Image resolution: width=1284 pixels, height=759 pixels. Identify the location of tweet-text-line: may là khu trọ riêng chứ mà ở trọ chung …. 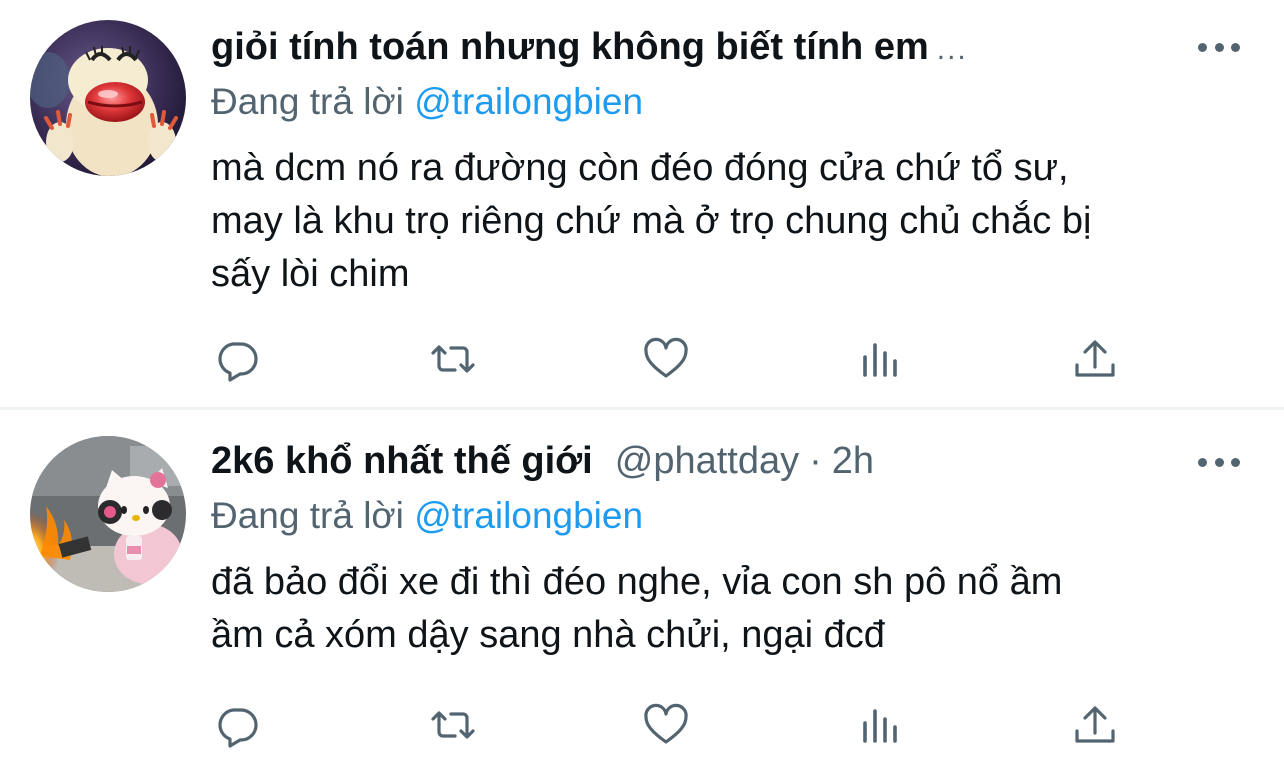
(651, 221).